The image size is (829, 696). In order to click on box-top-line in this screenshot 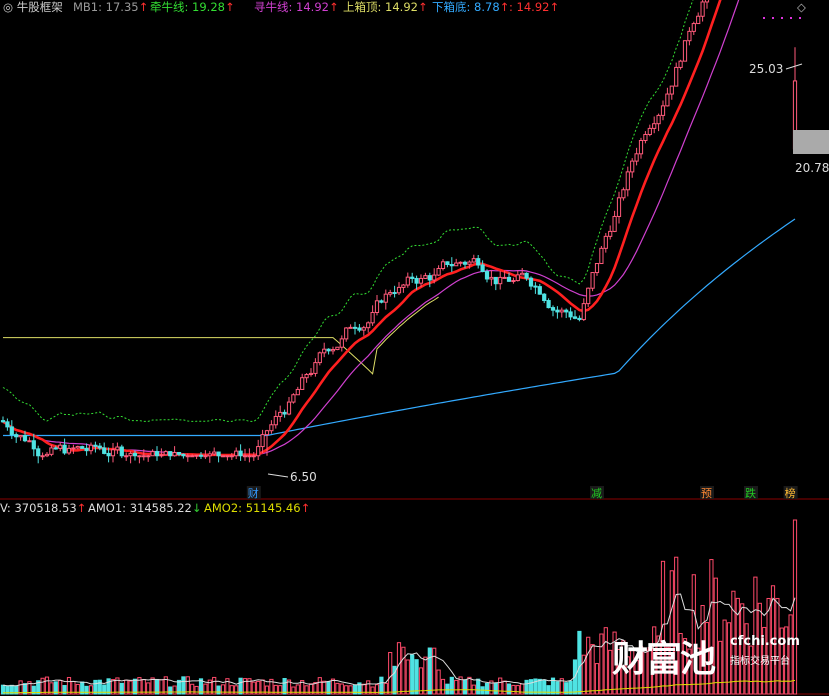, I will do `click(221, 335)`.